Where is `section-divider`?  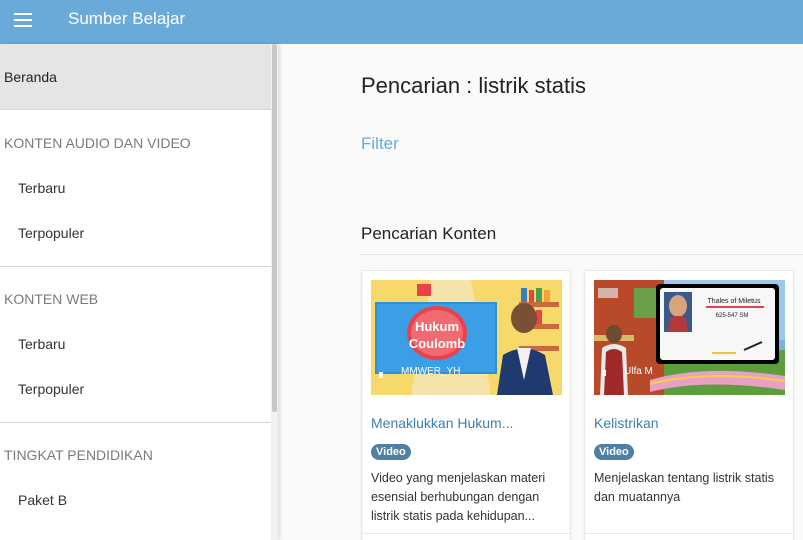 section-divider is located at coordinates (582, 254).